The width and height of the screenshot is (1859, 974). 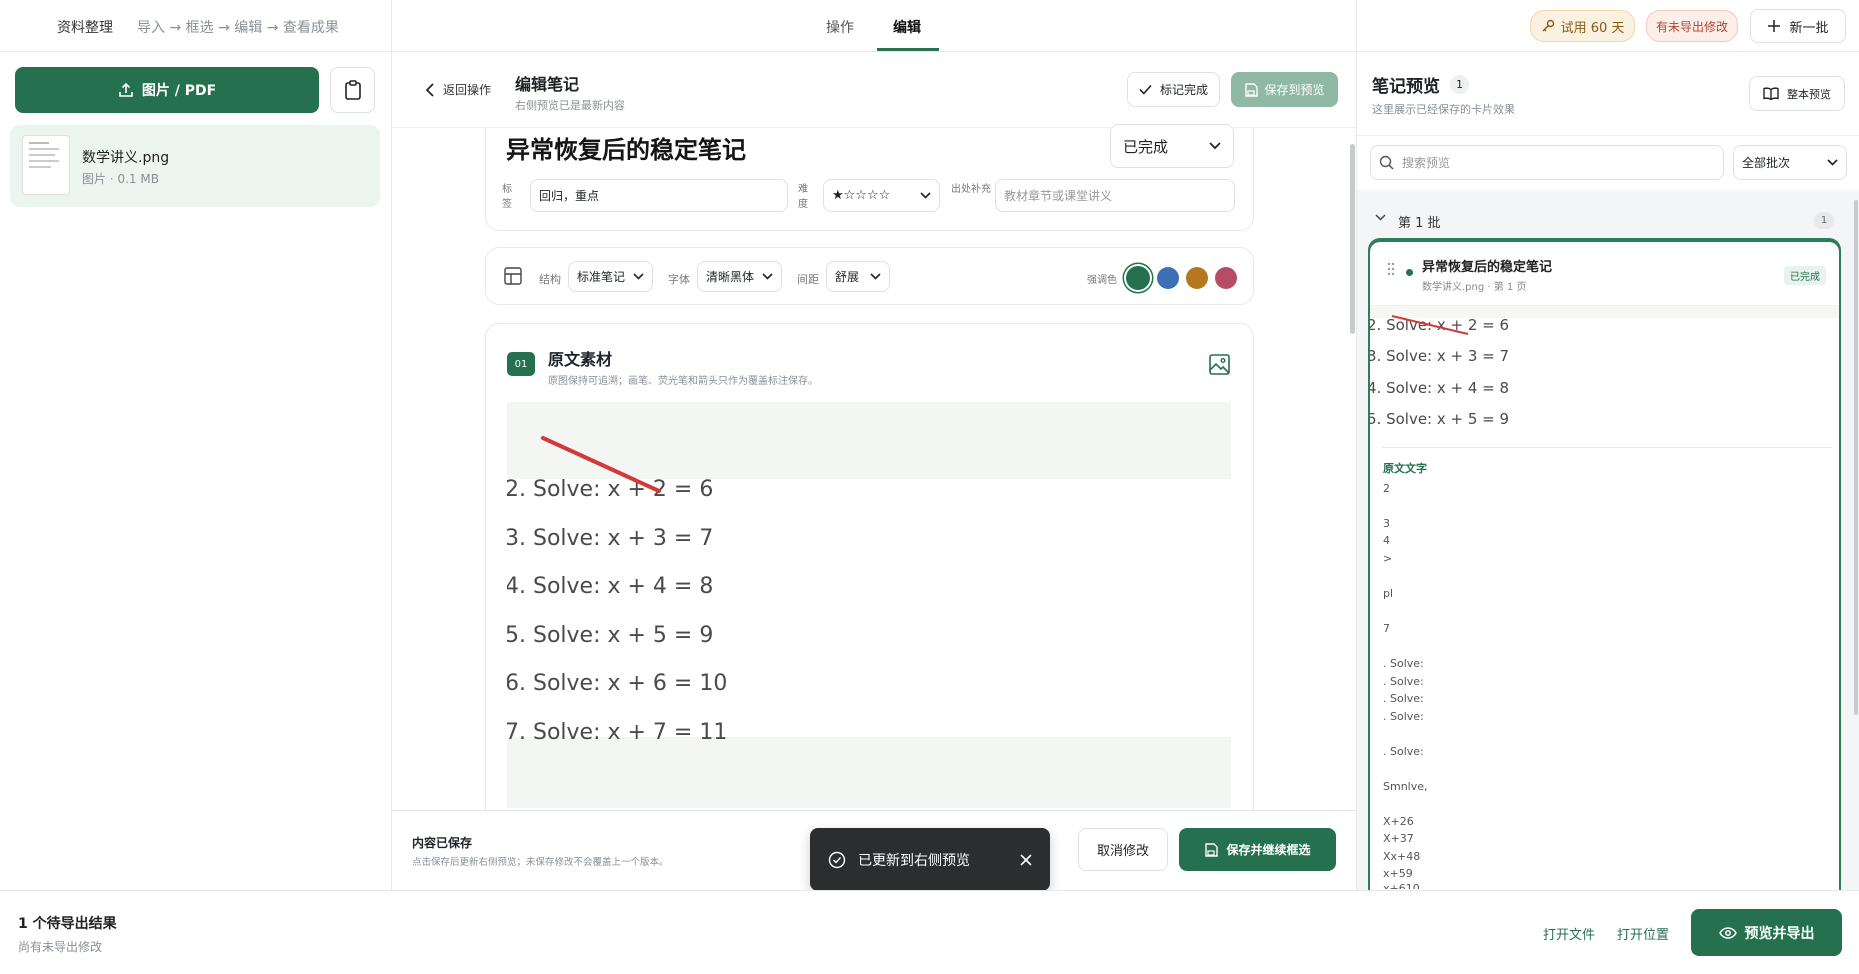 I want to click on open-file-link: 打开文件, so click(x=1569, y=933).